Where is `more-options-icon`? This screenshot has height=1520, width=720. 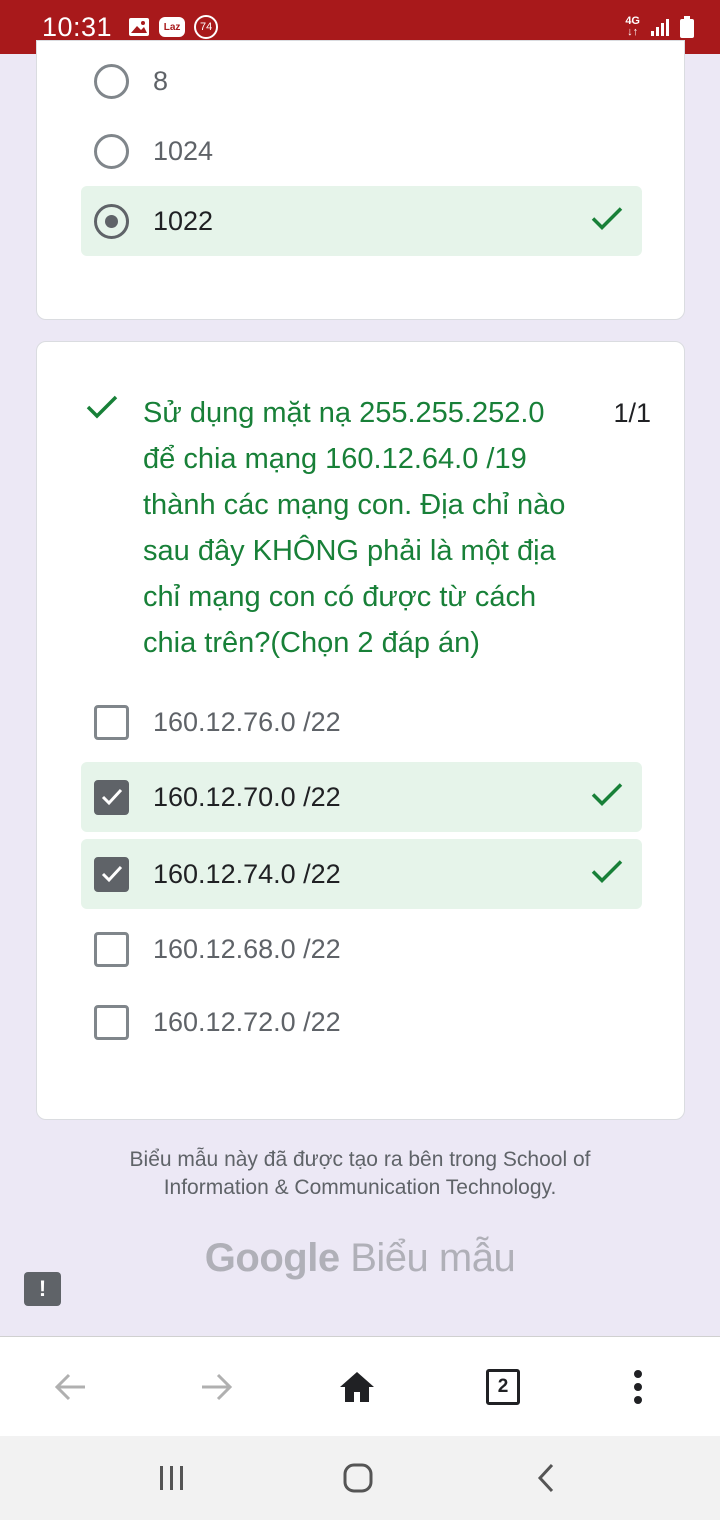
more-options-icon is located at coordinates (638, 1386).